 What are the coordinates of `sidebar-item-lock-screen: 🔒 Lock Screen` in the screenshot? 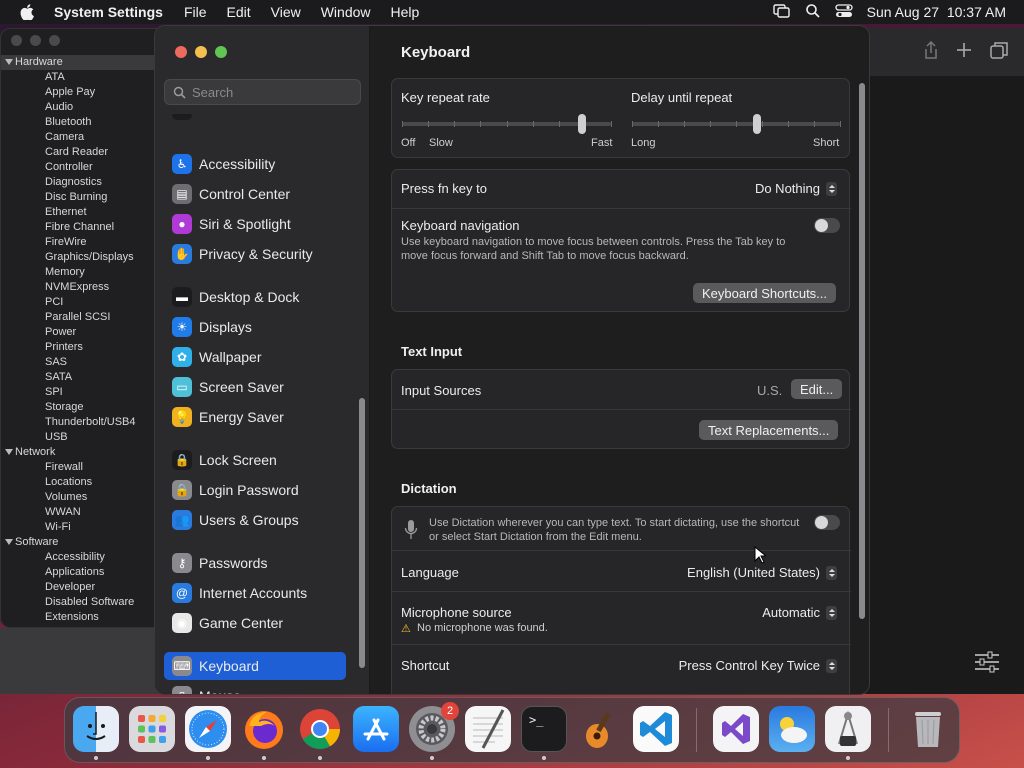 It's located at (255, 460).